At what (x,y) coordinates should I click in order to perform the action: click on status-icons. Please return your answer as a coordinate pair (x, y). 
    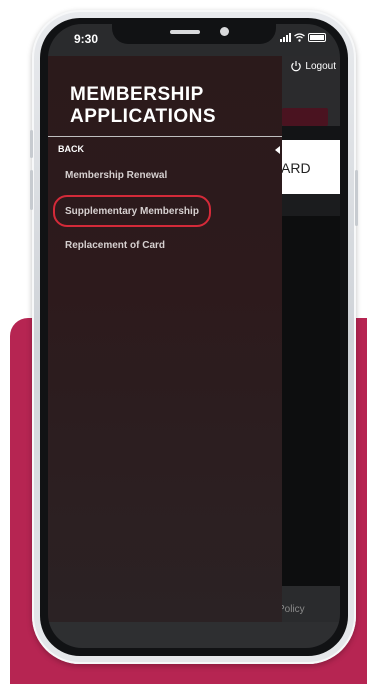
    Looking at the image, I should click on (303, 37).